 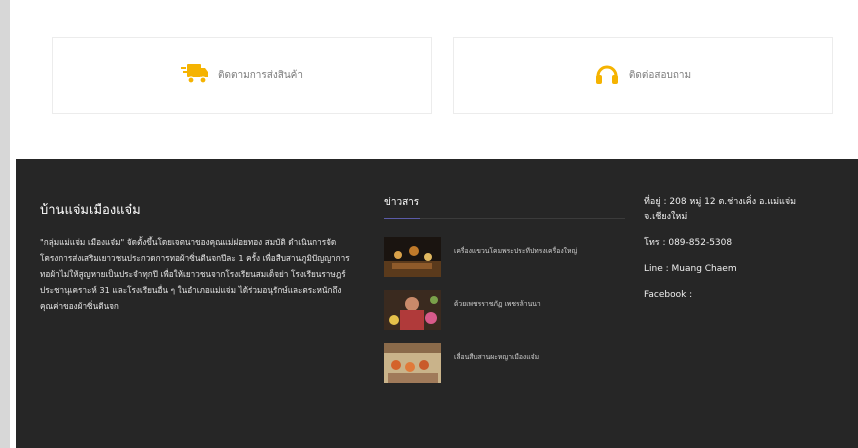 What do you see at coordinates (496, 352) in the screenshot?
I see `news-title: เลื่อนสืบสานผะหญาเมืองแจ๋ม` at bounding box center [496, 352].